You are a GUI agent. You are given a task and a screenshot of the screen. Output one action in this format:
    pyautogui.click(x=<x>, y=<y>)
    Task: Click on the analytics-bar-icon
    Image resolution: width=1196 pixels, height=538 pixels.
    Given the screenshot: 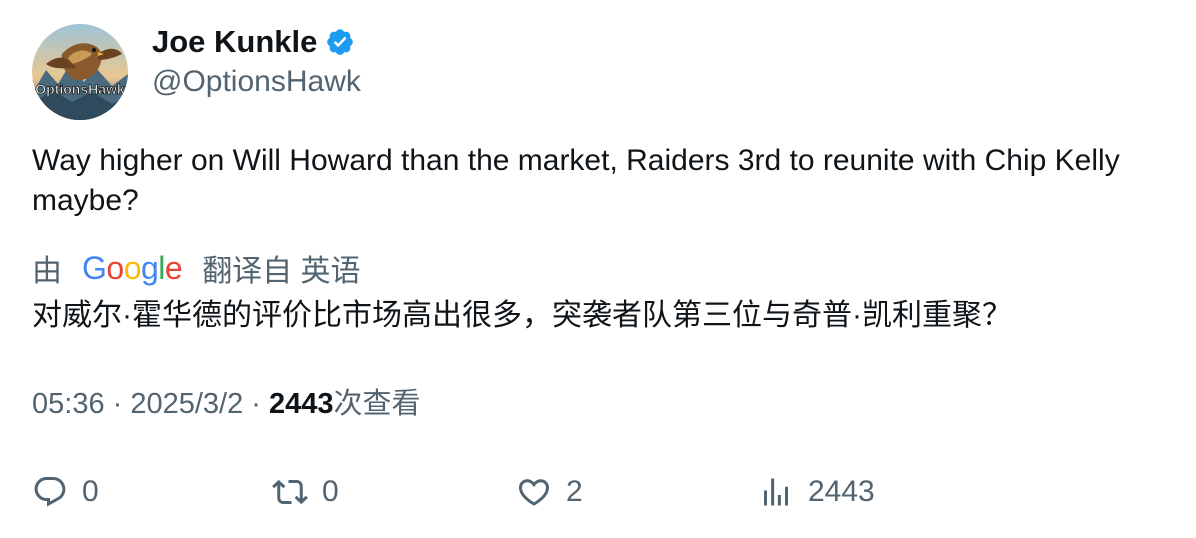 What is the action you would take?
    pyautogui.click(x=776, y=492)
    